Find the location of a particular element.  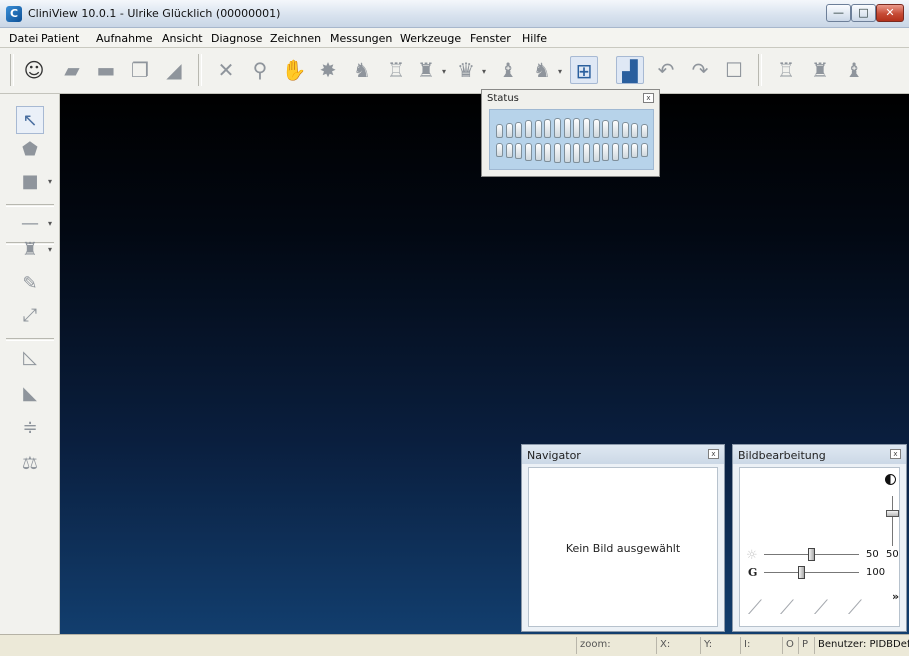

minimize-button: — is located at coordinates (838, 13).